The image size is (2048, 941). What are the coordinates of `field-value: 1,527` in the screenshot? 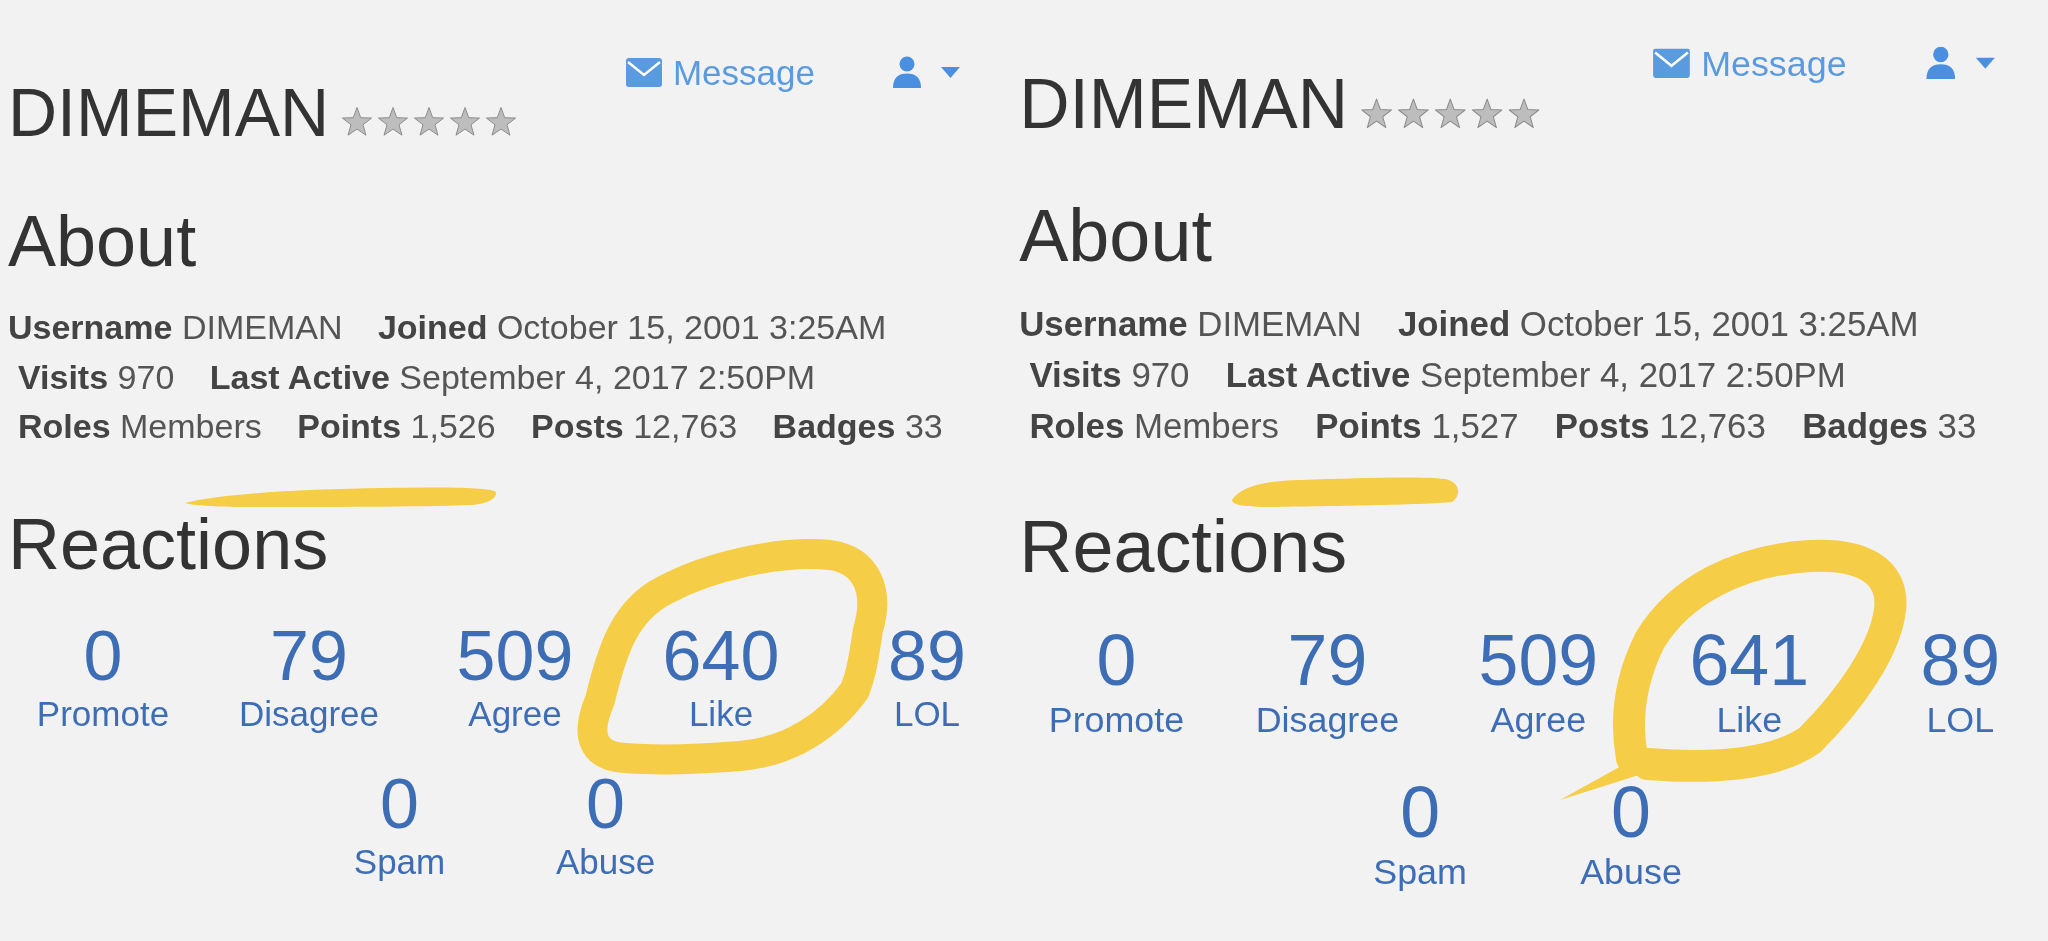 It's located at (1475, 425).